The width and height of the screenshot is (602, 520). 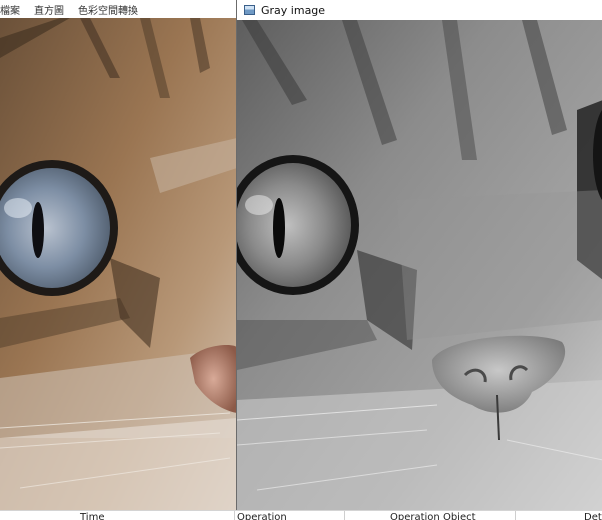 I want to click on menu-item-histogram: 直方圖, so click(x=52, y=9).